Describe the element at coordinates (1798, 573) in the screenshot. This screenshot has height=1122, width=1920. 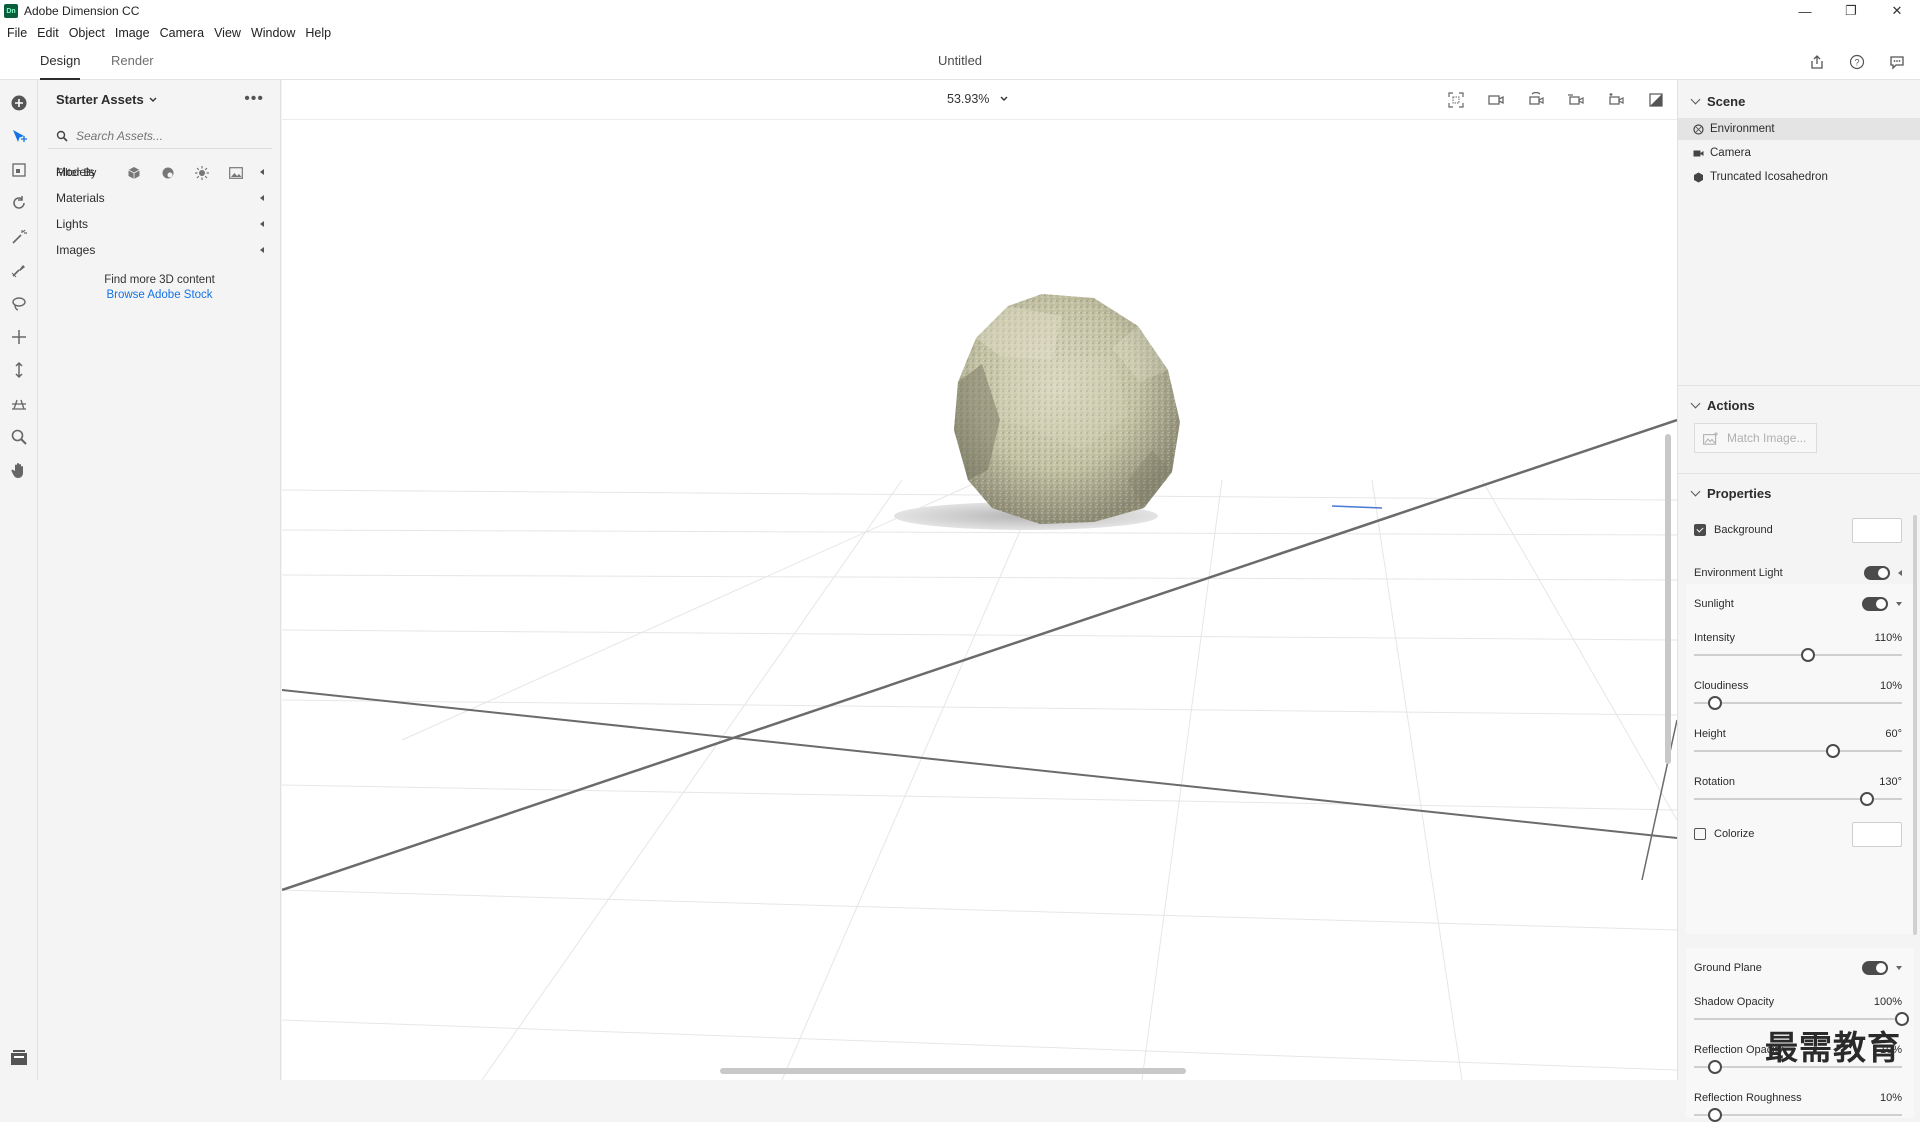
I see `environment-light-row: Environment Light` at that location.